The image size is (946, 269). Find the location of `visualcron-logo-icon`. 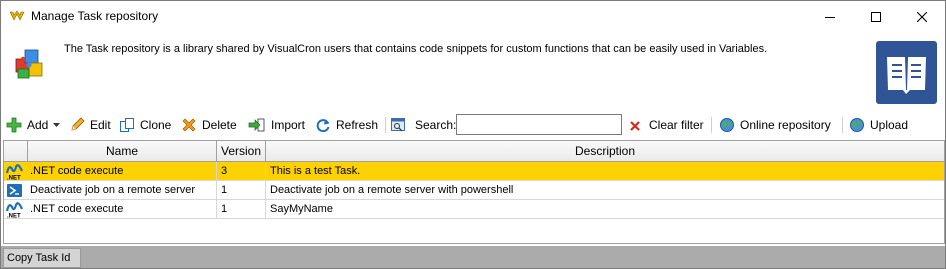

visualcron-logo-icon is located at coordinates (17, 15).